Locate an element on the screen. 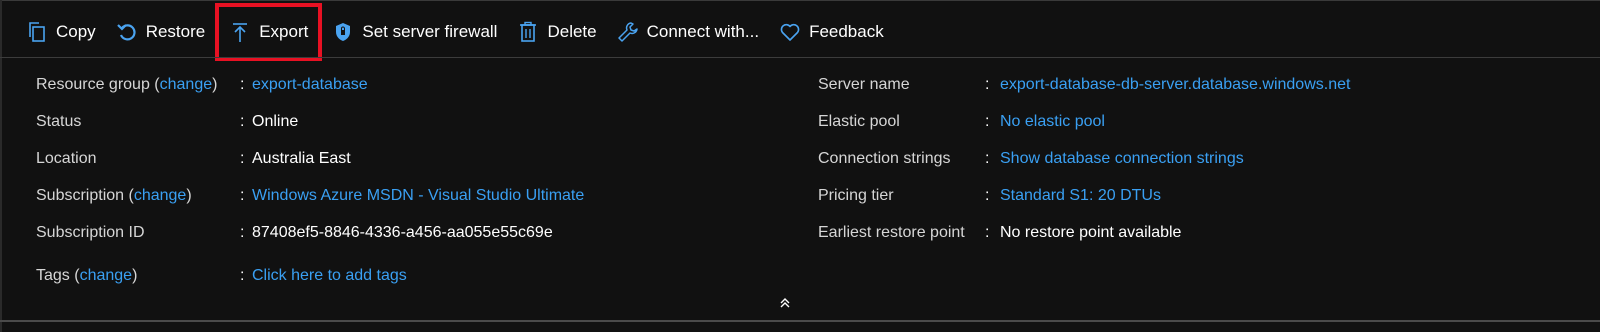  status-value: Online is located at coordinates (275, 121).